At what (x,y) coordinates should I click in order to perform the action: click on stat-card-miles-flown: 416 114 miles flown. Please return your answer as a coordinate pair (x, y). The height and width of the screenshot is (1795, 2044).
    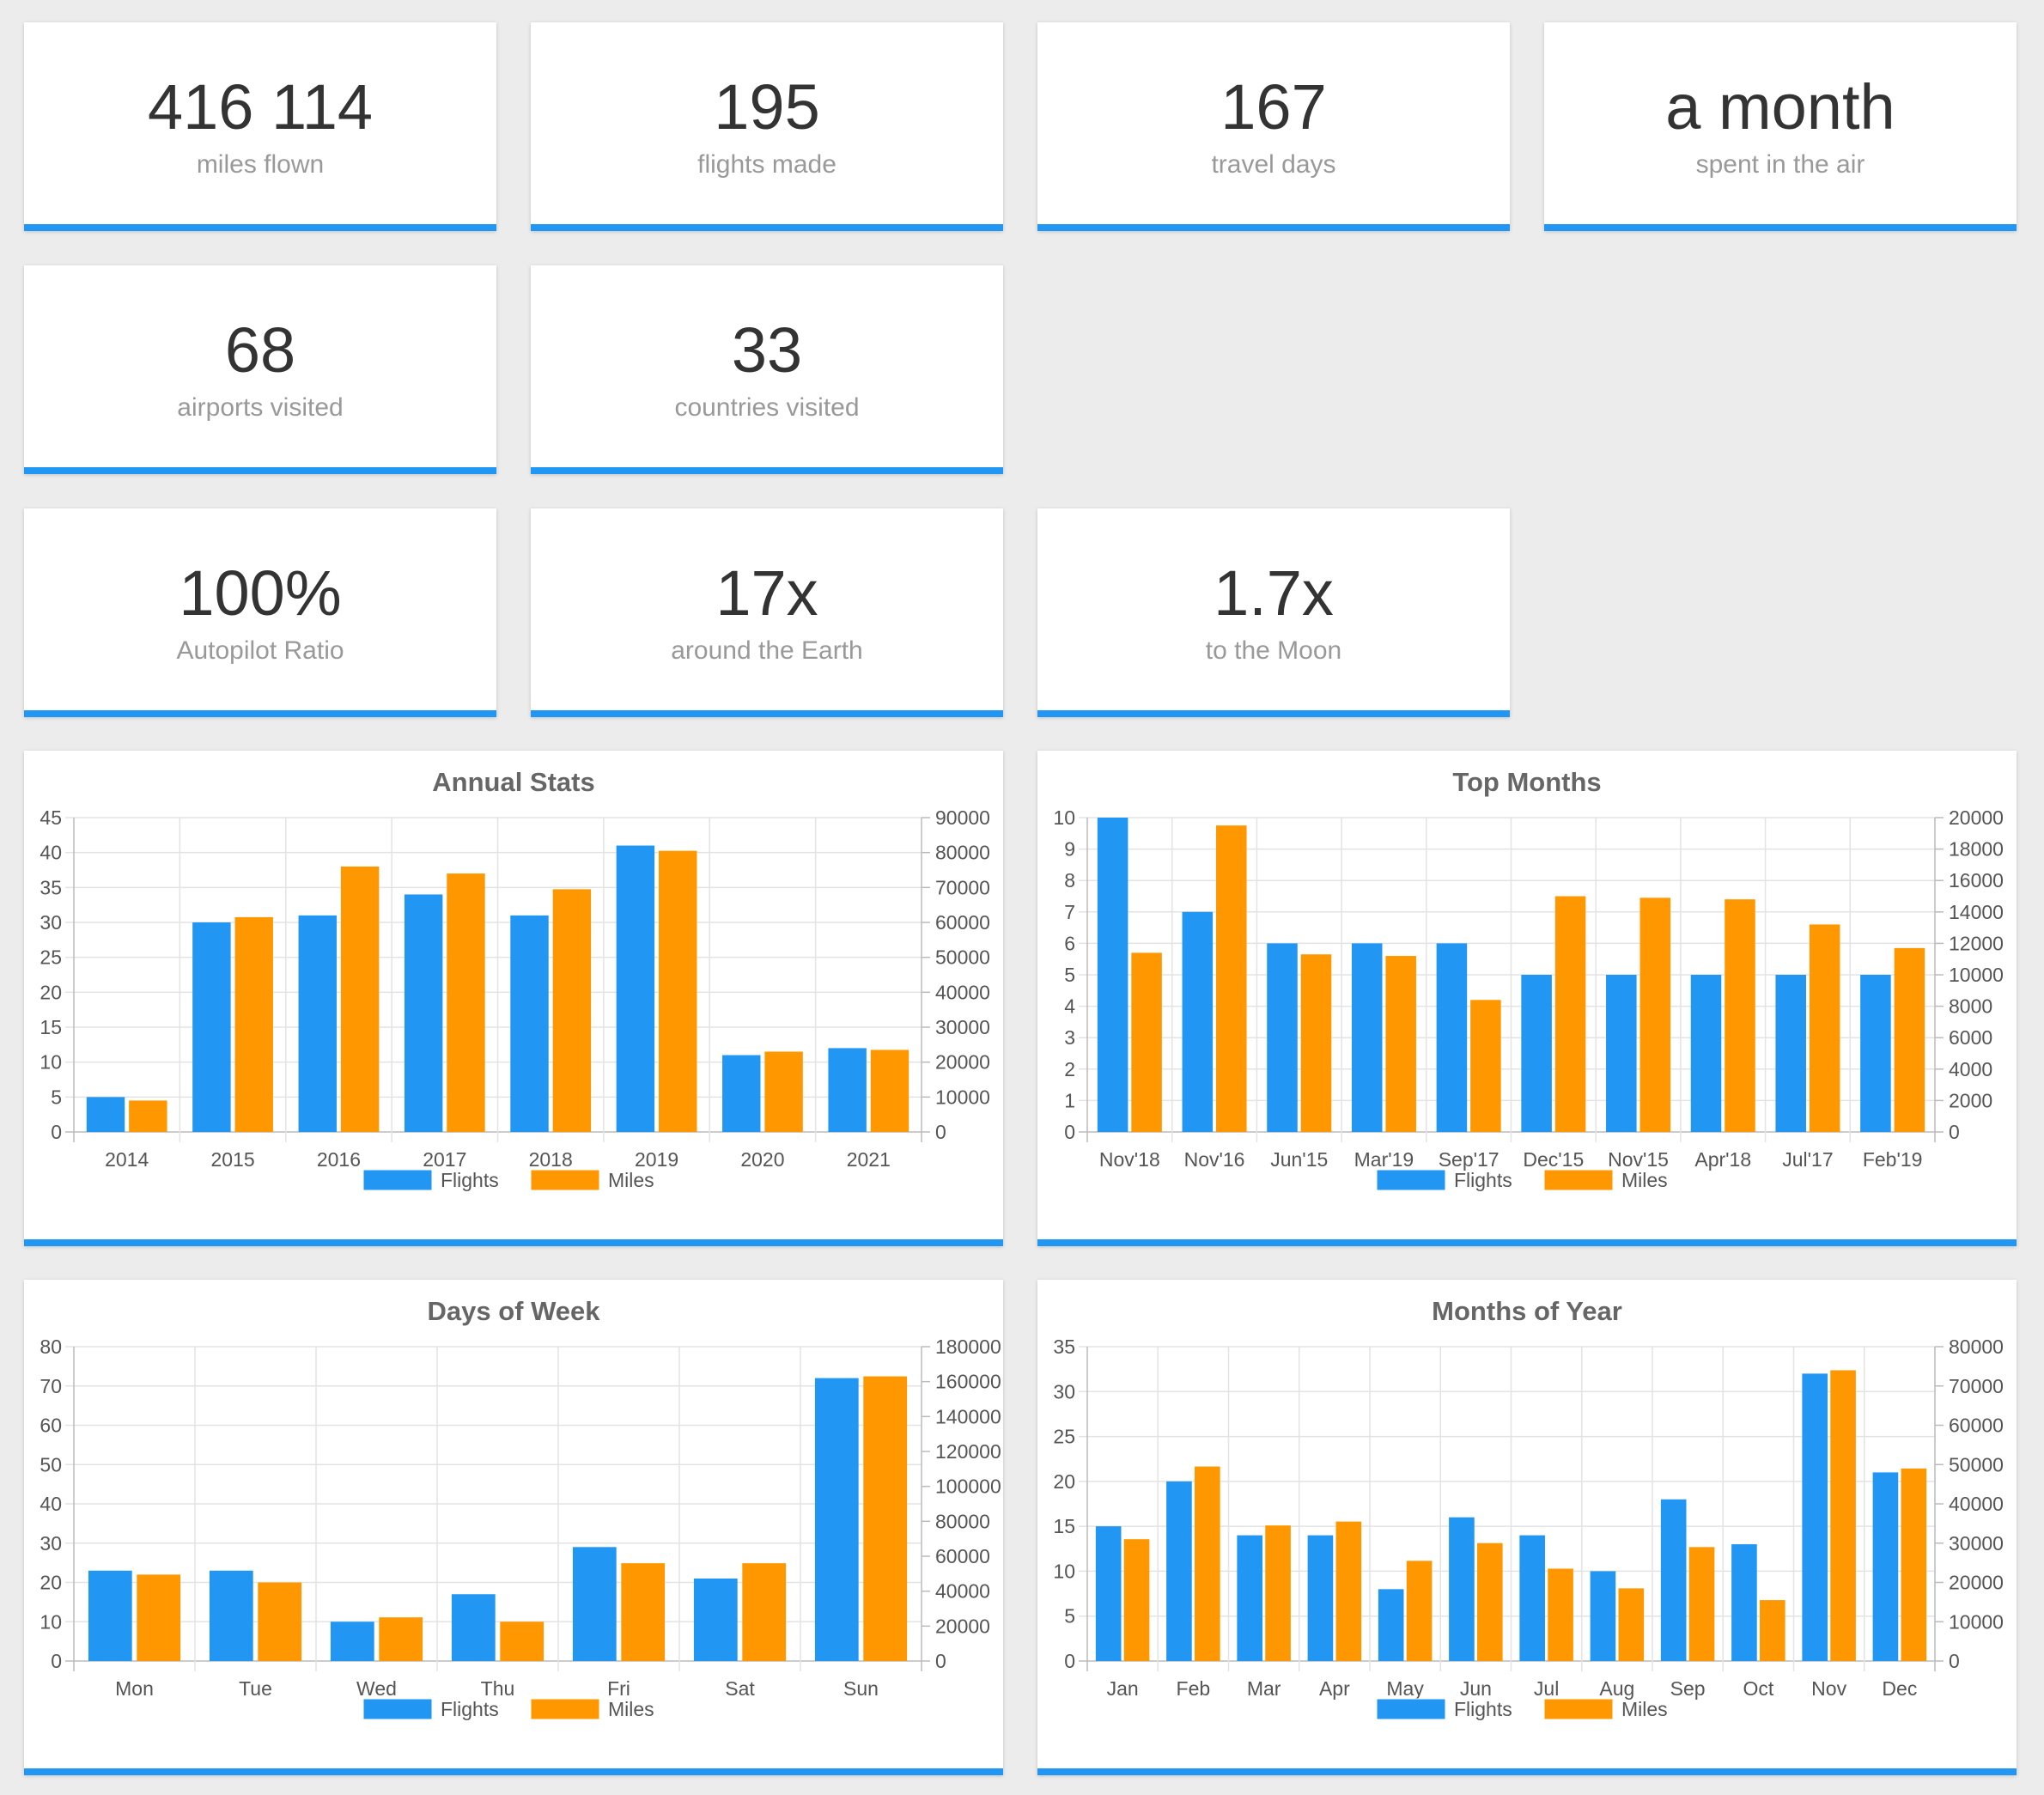
    Looking at the image, I should click on (260, 126).